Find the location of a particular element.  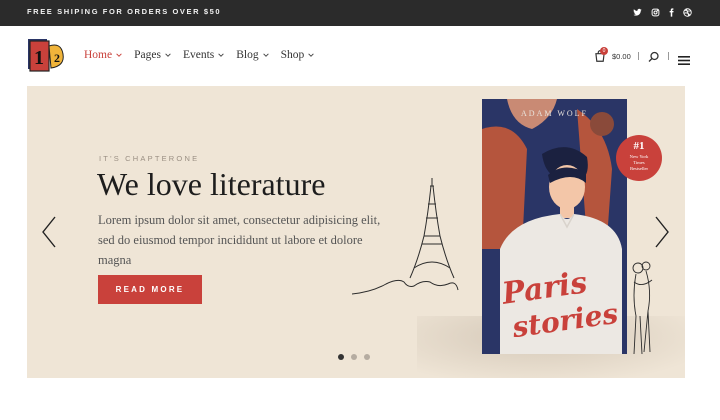

slider-pagination is located at coordinates (354, 357).